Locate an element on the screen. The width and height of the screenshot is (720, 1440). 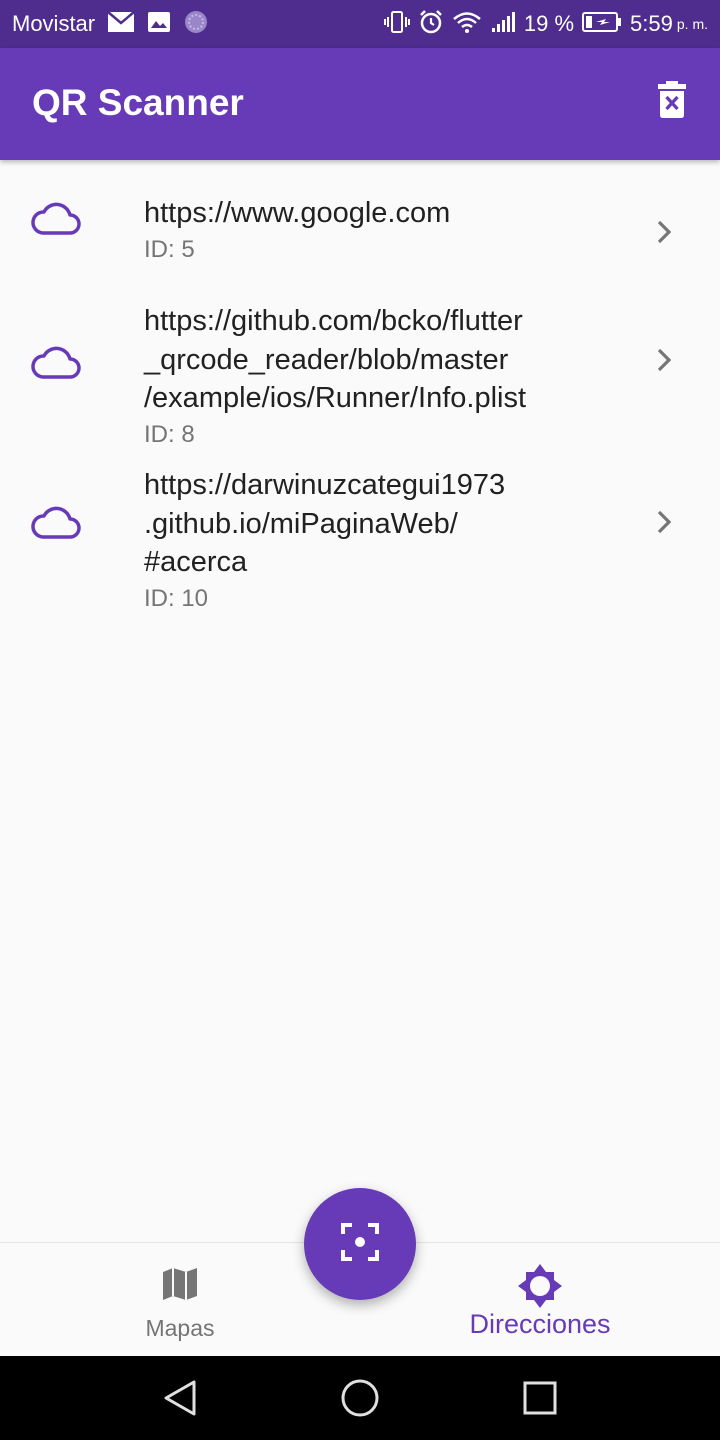
vibrate-icon is located at coordinates (396, 24).